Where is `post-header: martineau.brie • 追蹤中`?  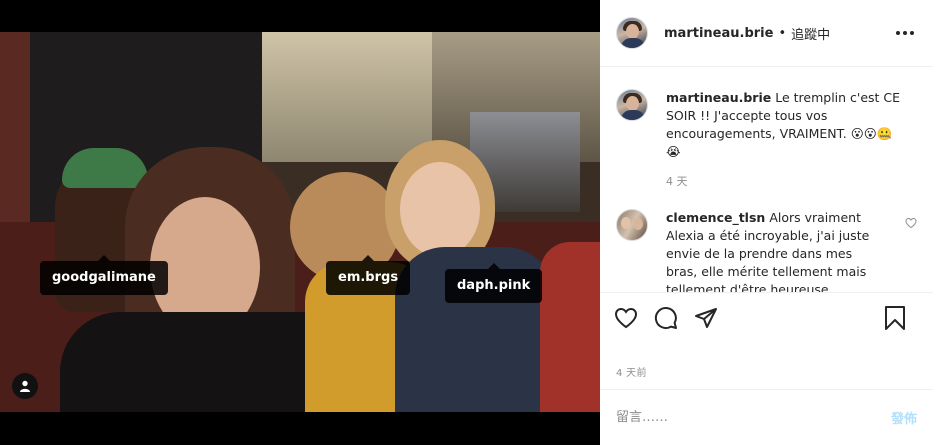
post-header: martineau.brie • 追蹤中 is located at coordinates (766, 33).